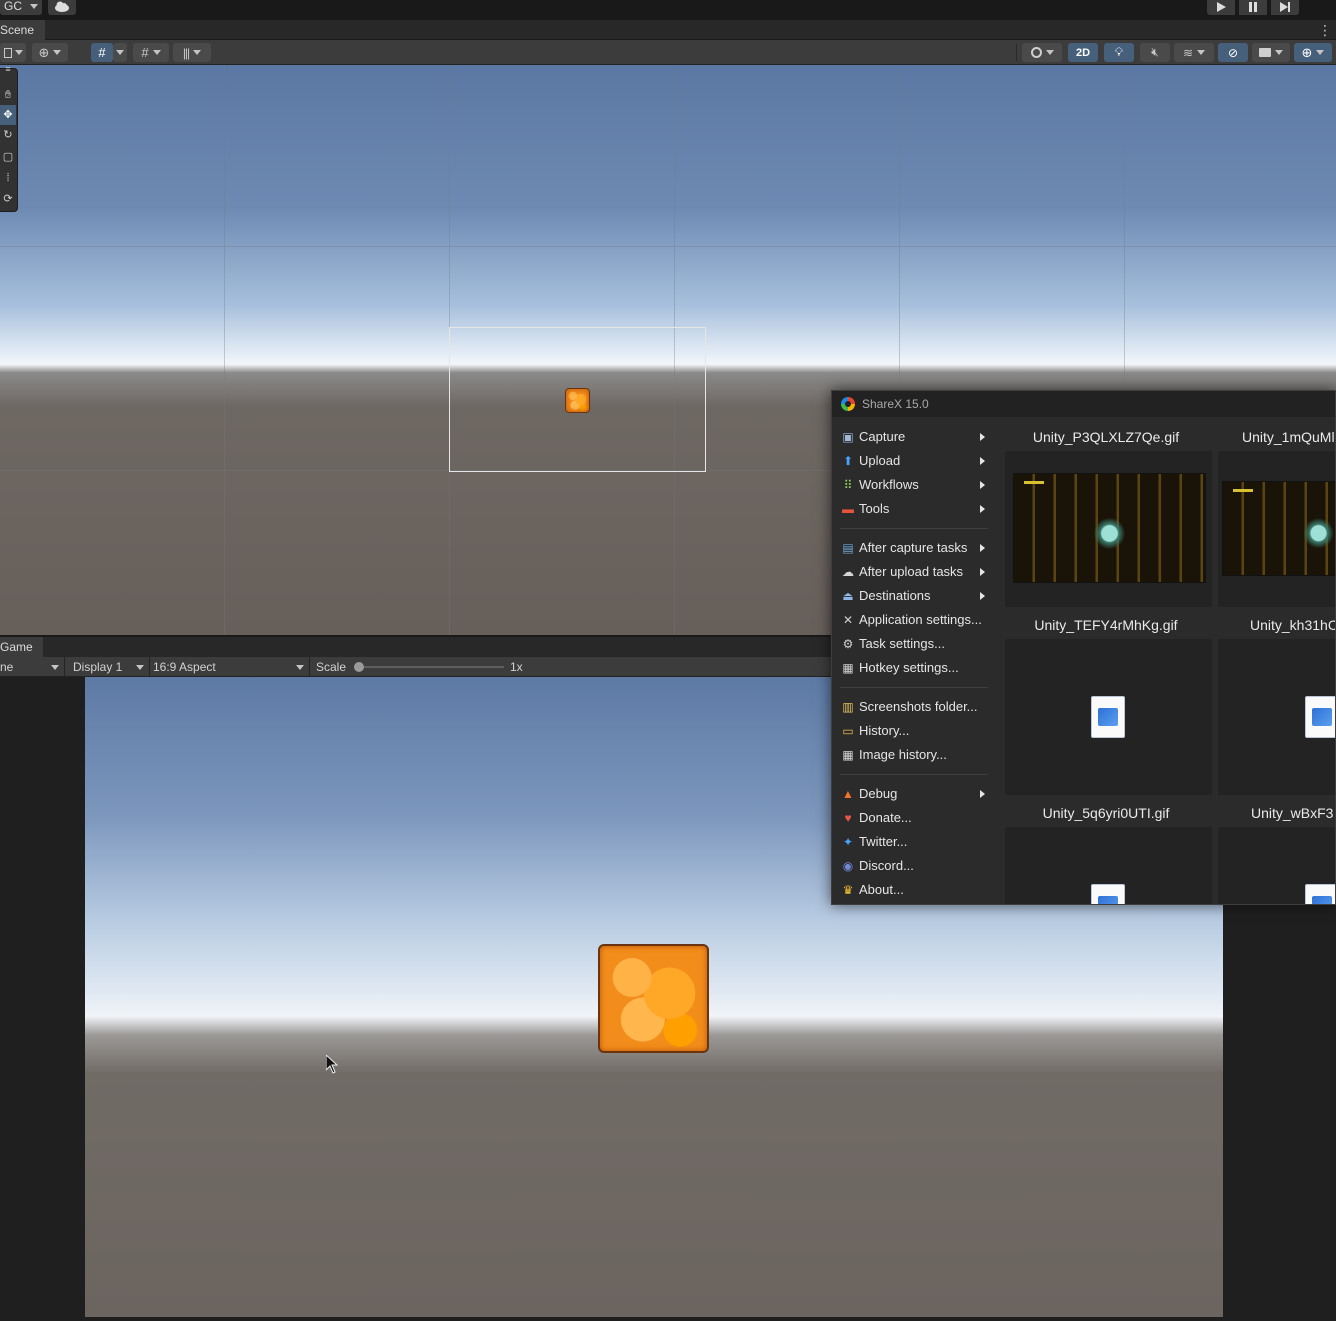 This screenshot has width=1336, height=1321. What do you see at coordinates (1285, 437) in the screenshot?
I see `thumbnail-name: Unity_1mQuMl` at bounding box center [1285, 437].